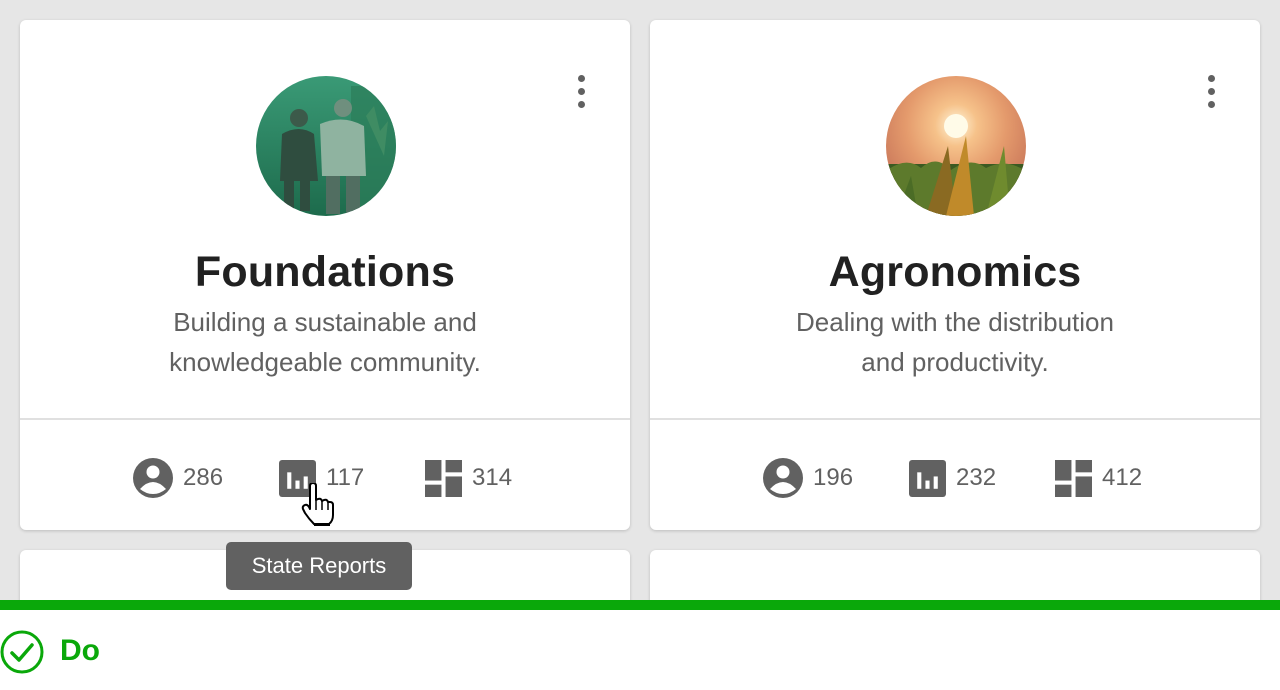  Describe the element at coordinates (1098, 478) in the screenshot. I see `dashboards-stat: 412` at that location.